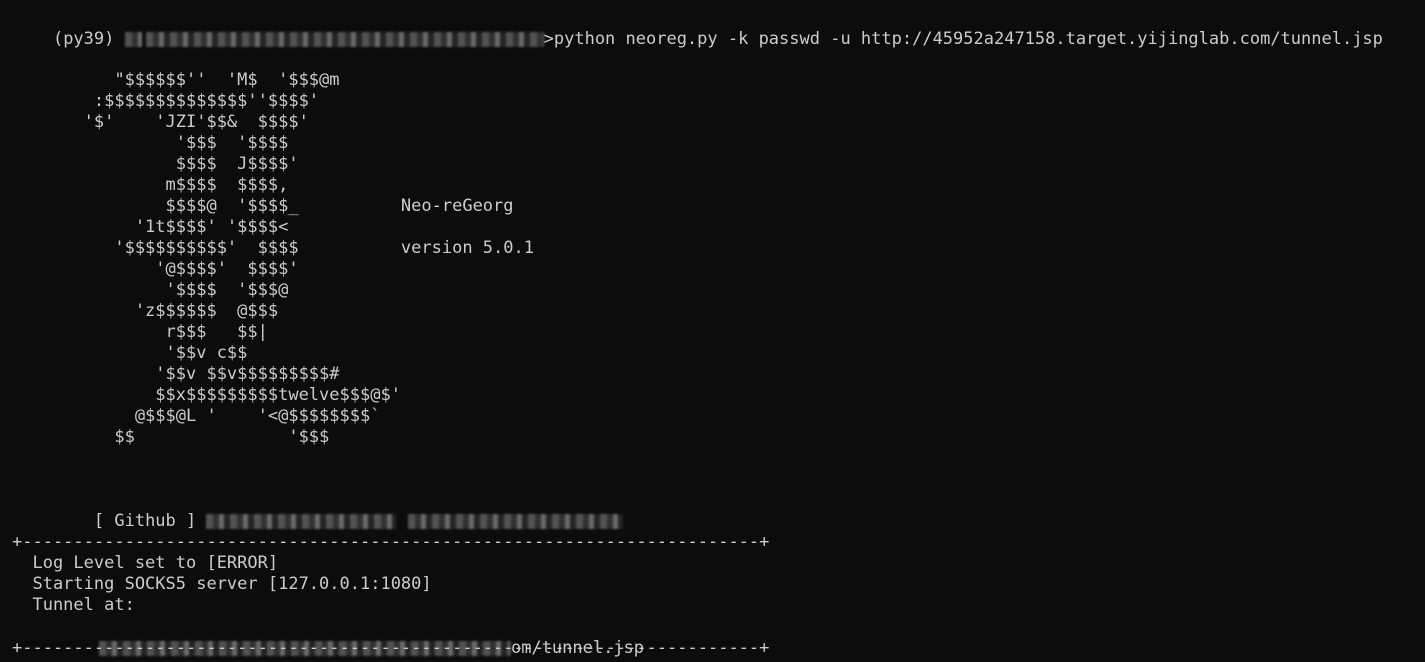 This screenshot has height=662, width=1425. Describe the element at coordinates (150, 227) in the screenshot. I see `banner-art-line: '1t$$$$' '$$$$<` at that location.